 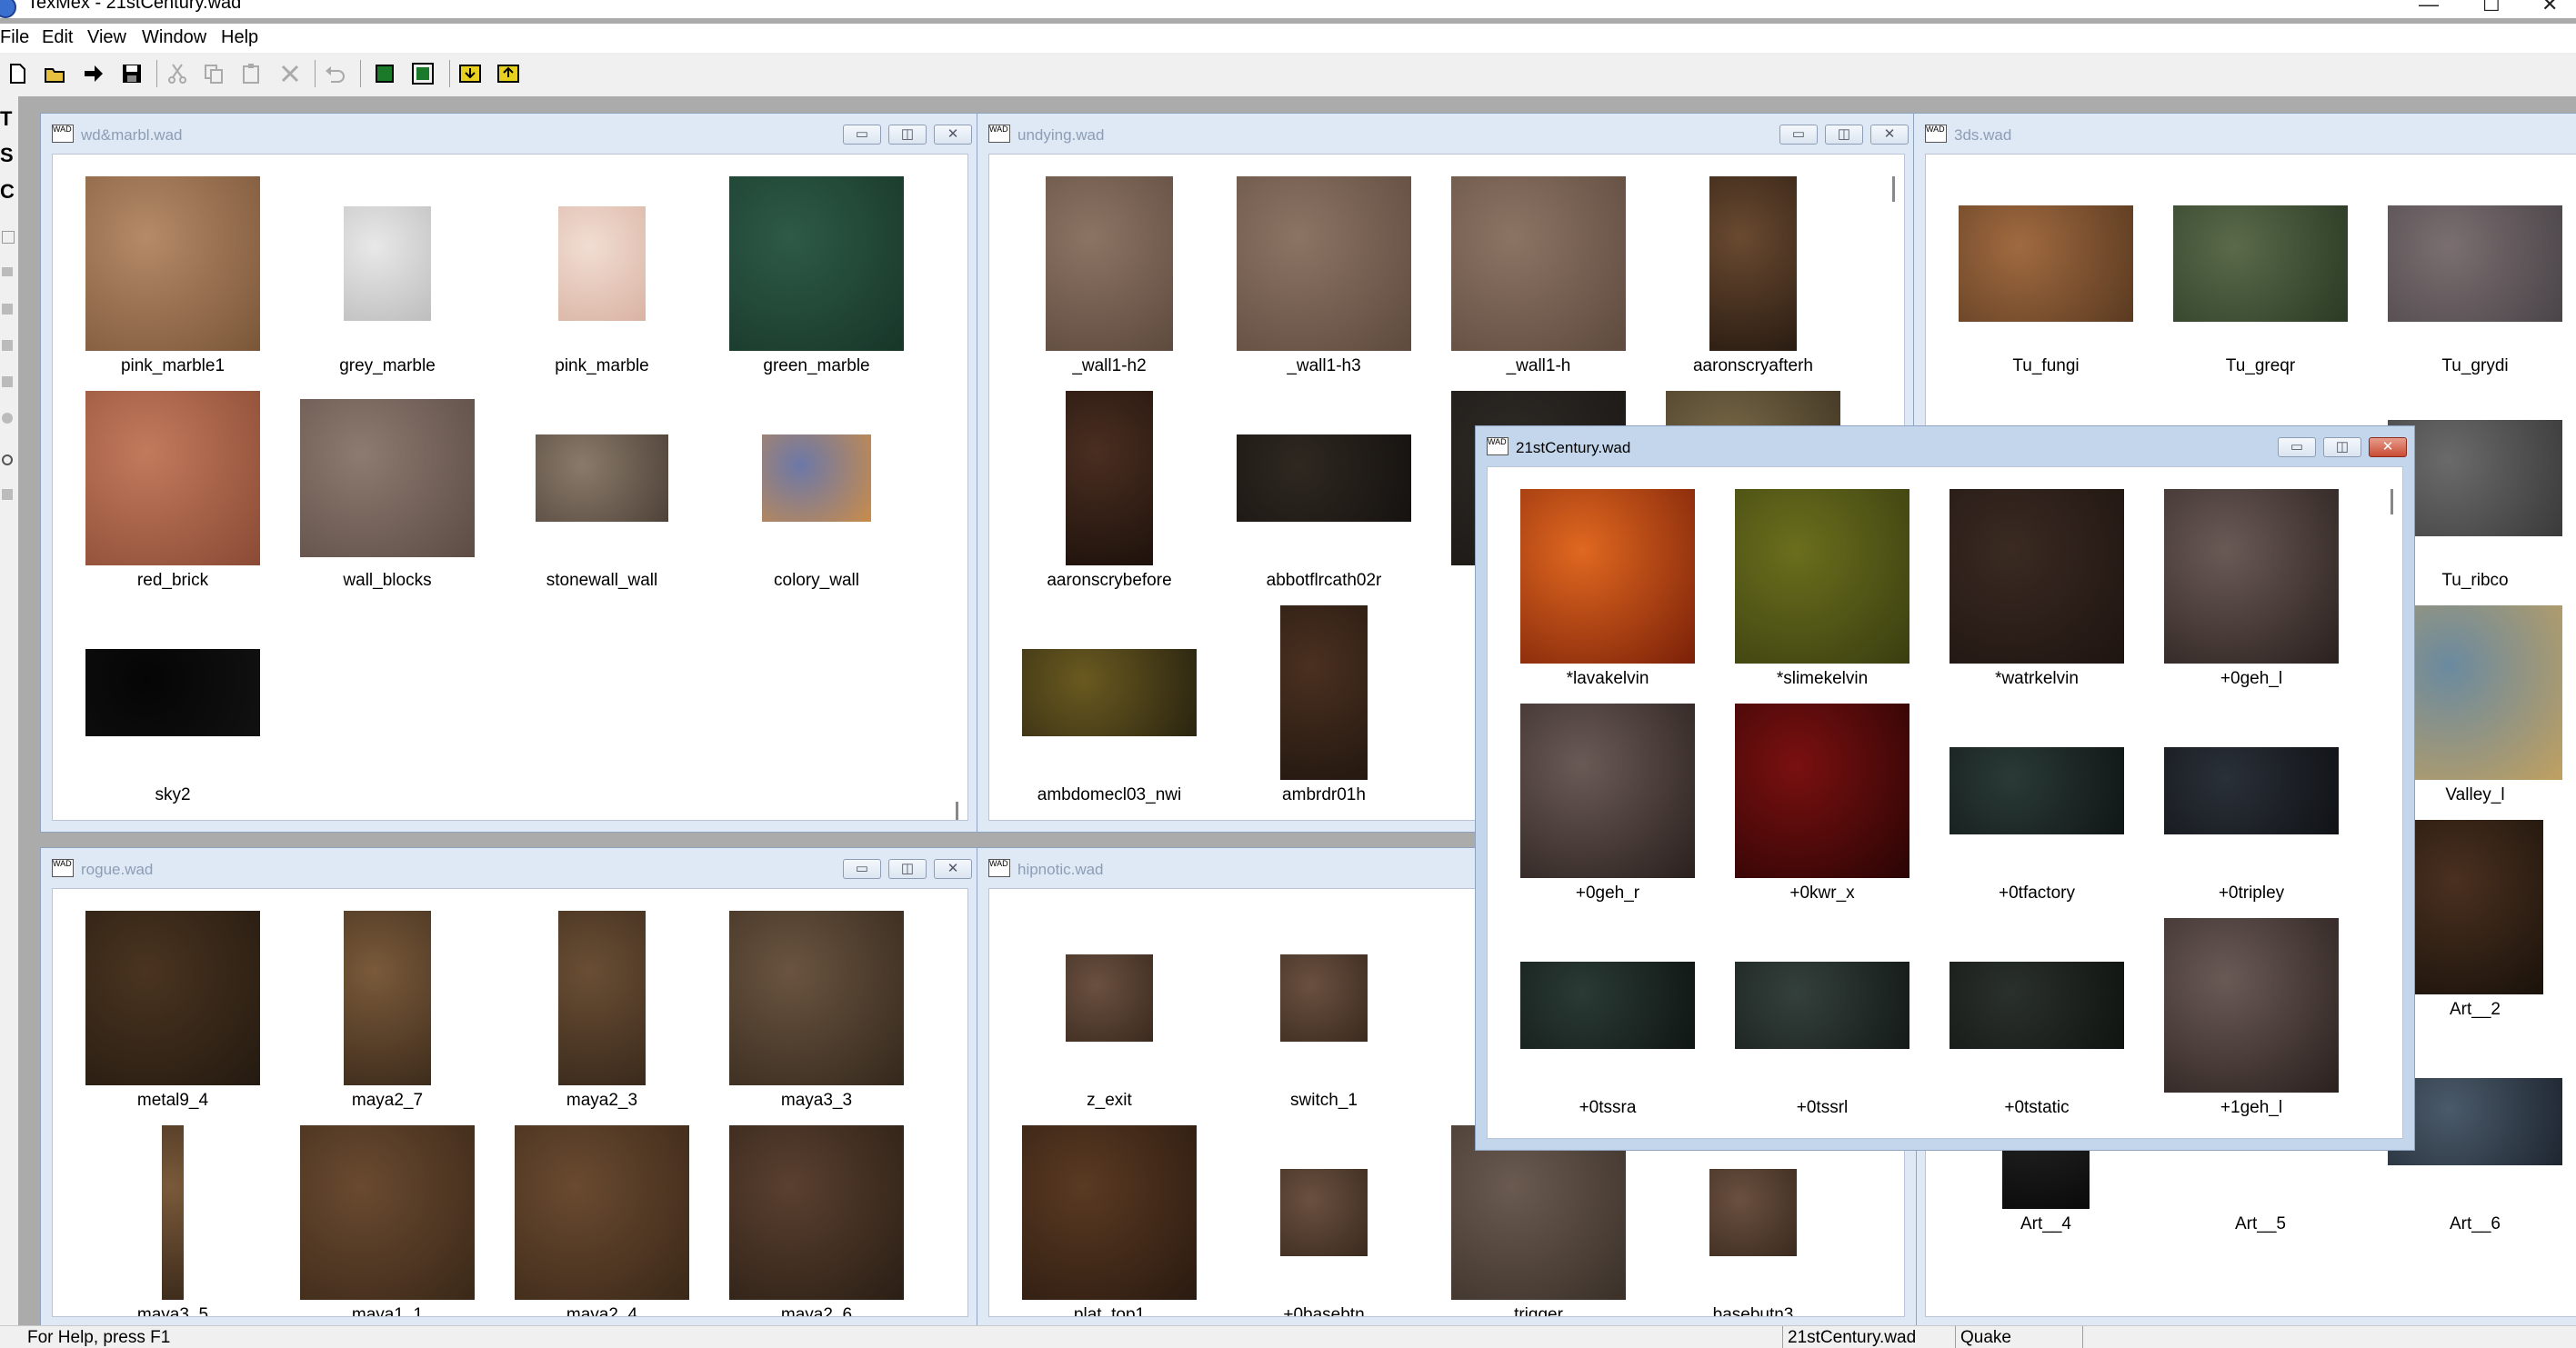 What do you see at coordinates (172, 1009) in the screenshot?
I see `texture-tile: metal9_4` at bounding box center [172, 1009].